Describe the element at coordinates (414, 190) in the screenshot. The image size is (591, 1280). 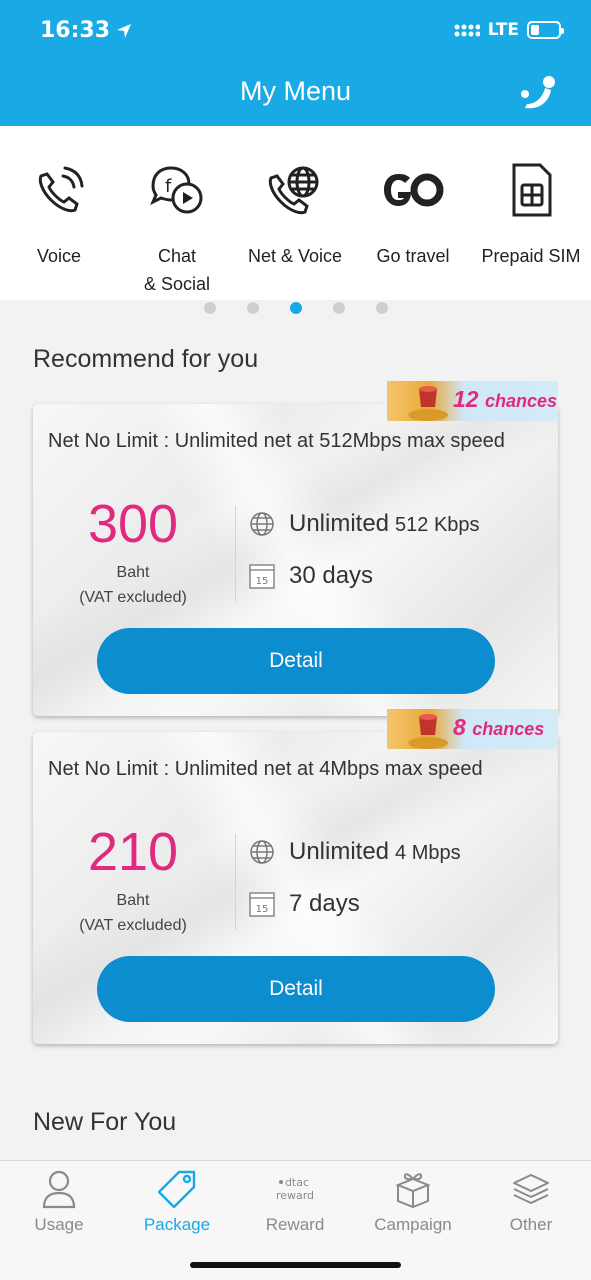
I see `go-icon` at that location.